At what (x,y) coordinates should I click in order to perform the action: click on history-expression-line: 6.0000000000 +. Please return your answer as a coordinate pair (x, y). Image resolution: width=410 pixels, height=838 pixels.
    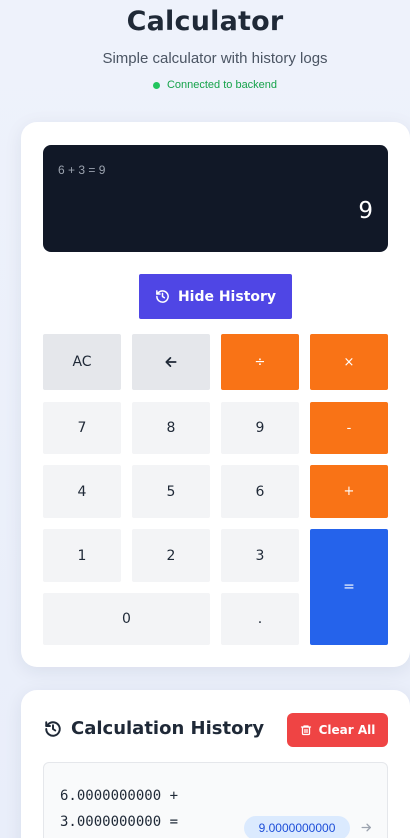
    Looking at the image, I should click on (119, 796).